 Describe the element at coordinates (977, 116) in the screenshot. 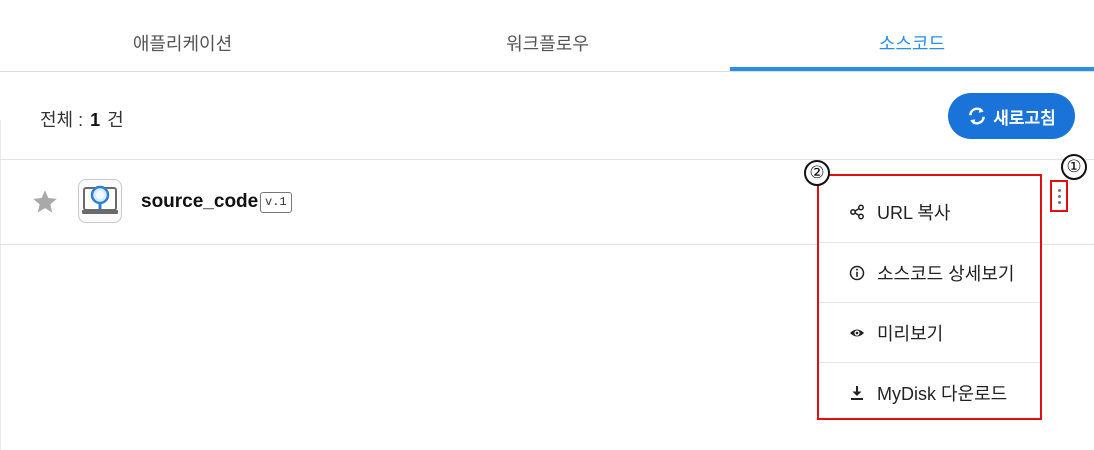

I see `refresh-icon` at that location.